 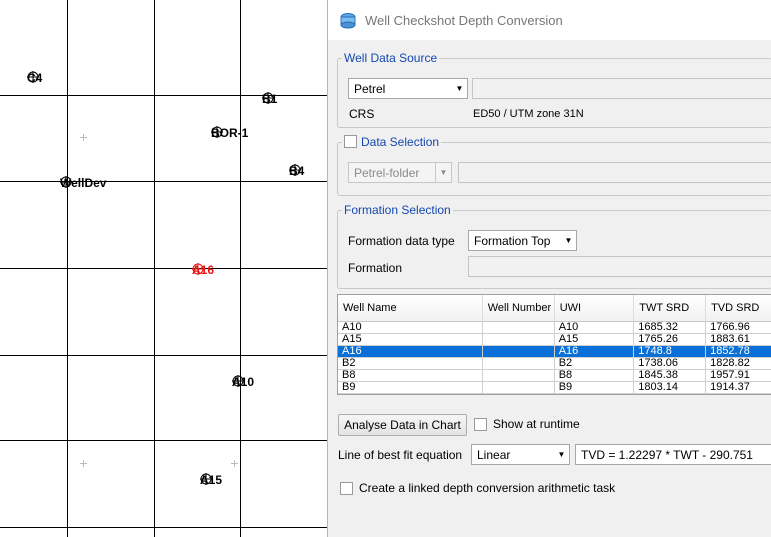 I want to click on best-fit-type-select: Linear ▼, so click(x=520, y=454).